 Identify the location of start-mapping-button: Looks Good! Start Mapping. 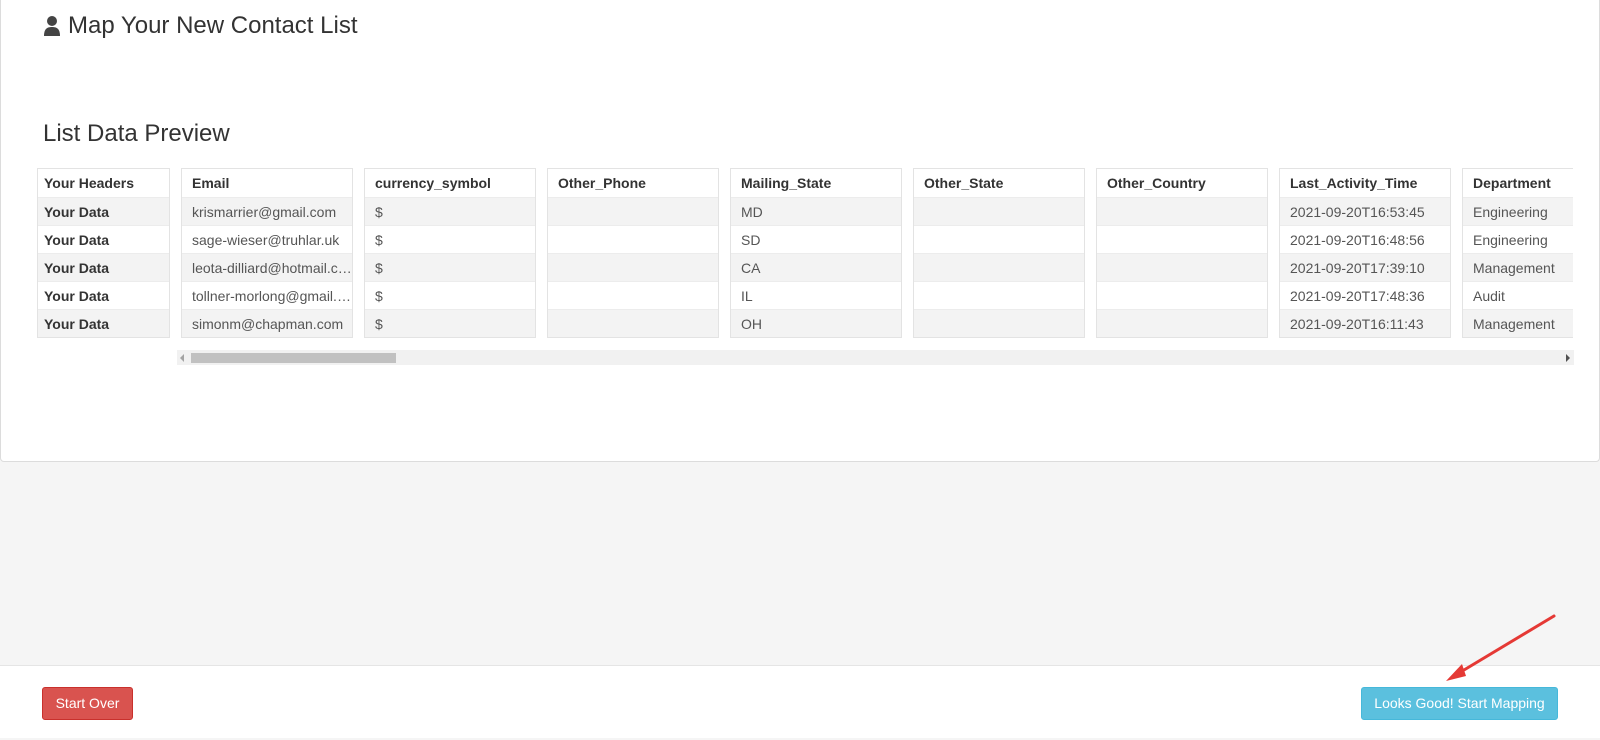
(1459, 703).